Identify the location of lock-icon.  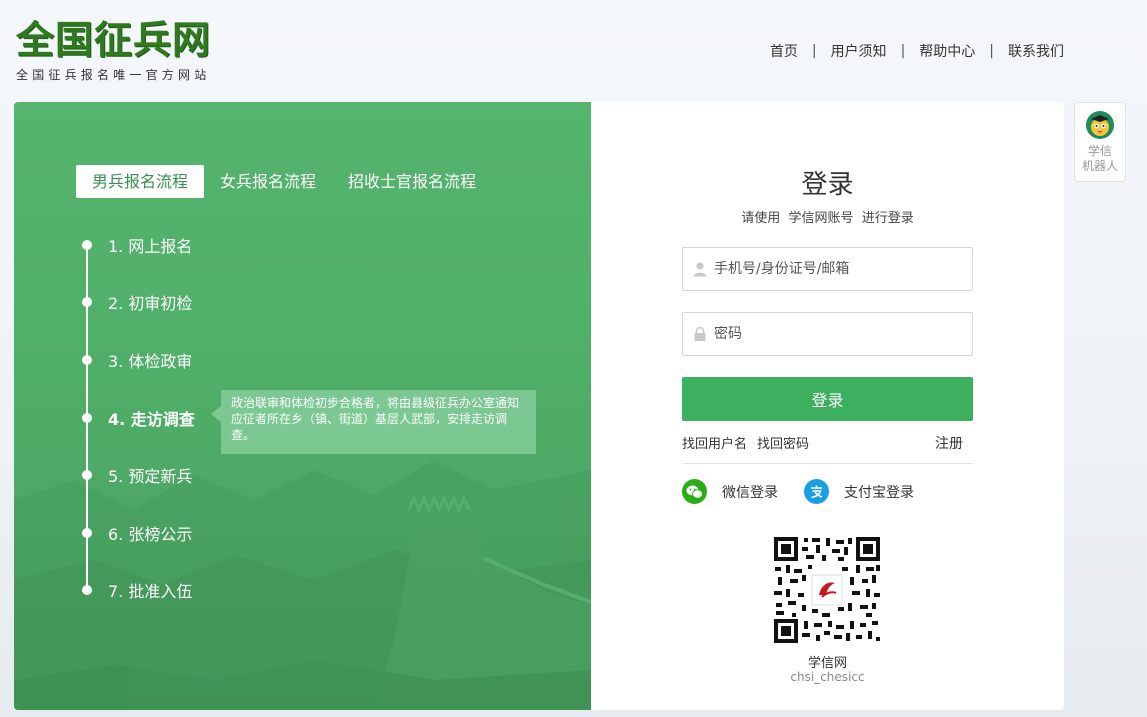
(700, 333).